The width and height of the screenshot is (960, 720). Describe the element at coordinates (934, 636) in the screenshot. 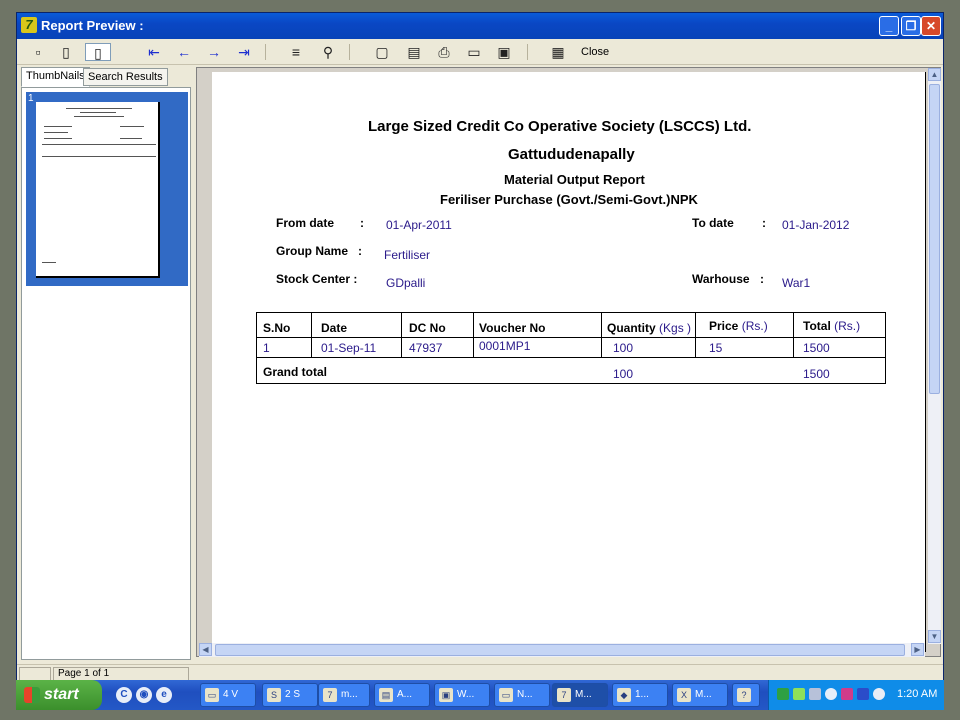

I see `scroll-down-icon: ▼` at that location.